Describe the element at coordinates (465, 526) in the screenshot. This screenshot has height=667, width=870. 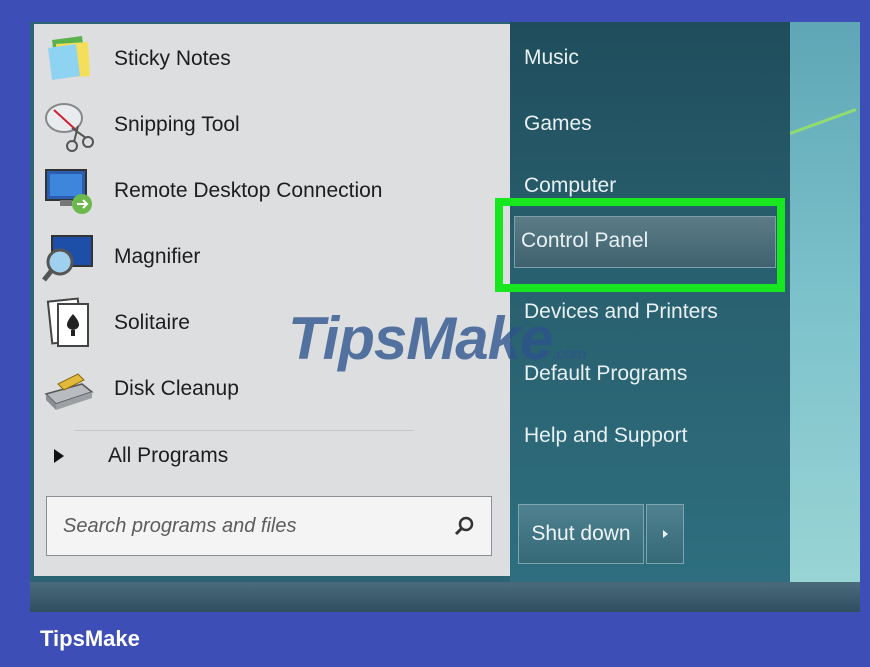
I see `search-icon` at that location.